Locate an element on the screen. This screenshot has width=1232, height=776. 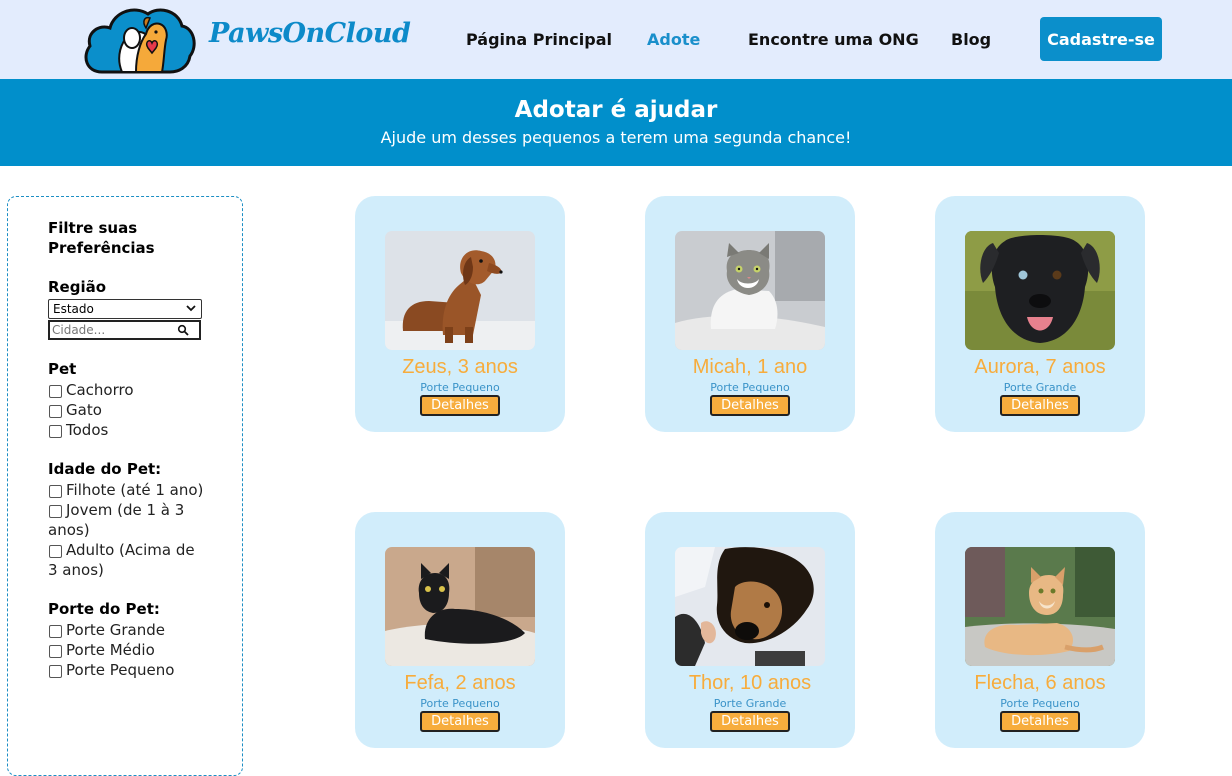
filter-title: Filtre suas Preferências is located at coordinates (101, 238).